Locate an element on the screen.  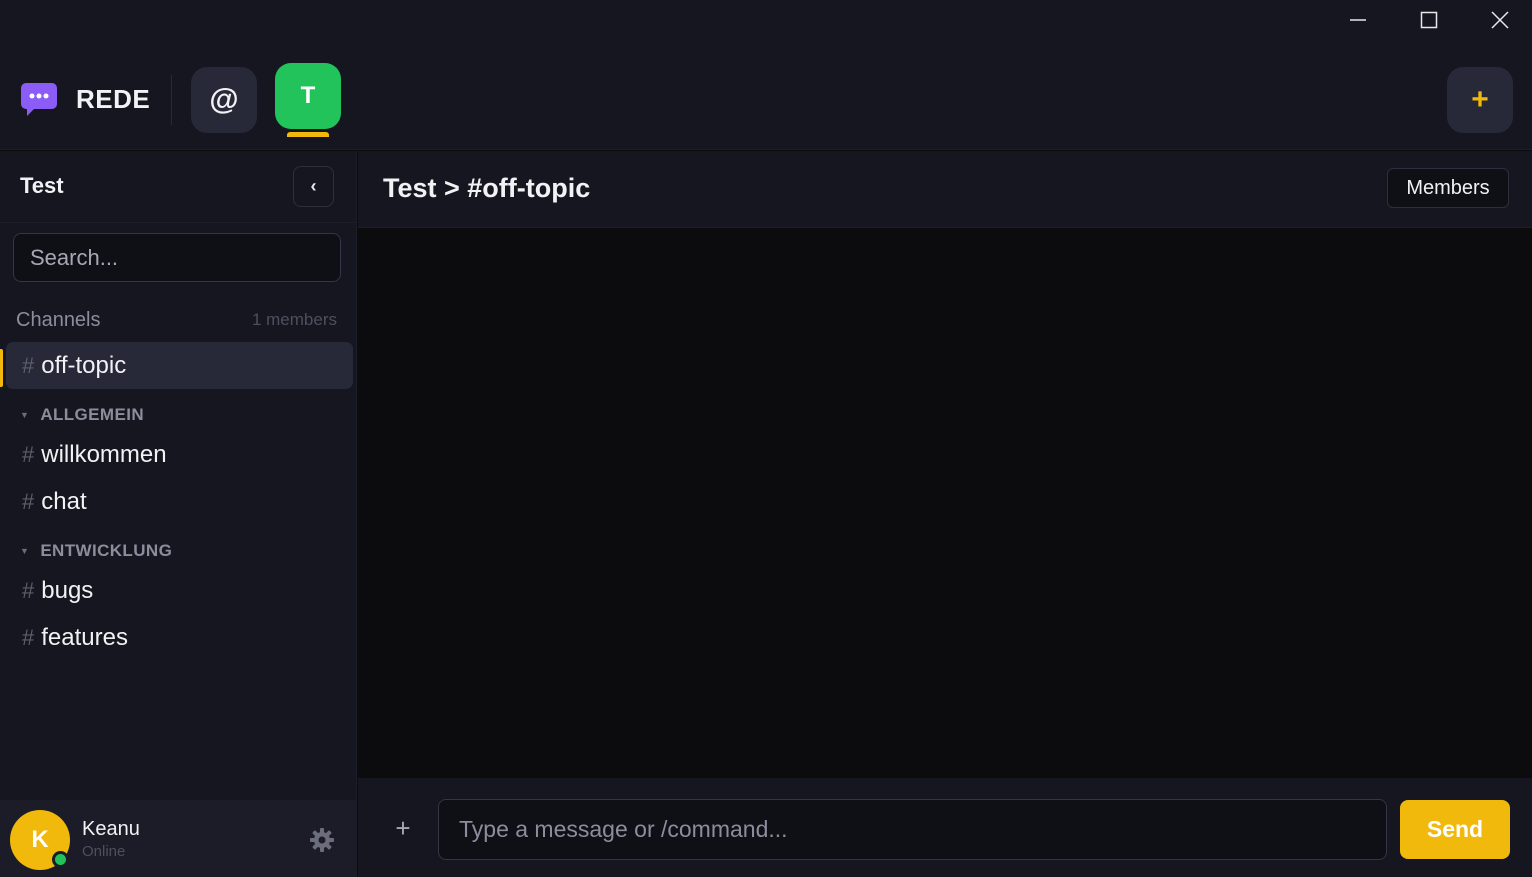
plus-icon: + is located at coordinates (403, 827).